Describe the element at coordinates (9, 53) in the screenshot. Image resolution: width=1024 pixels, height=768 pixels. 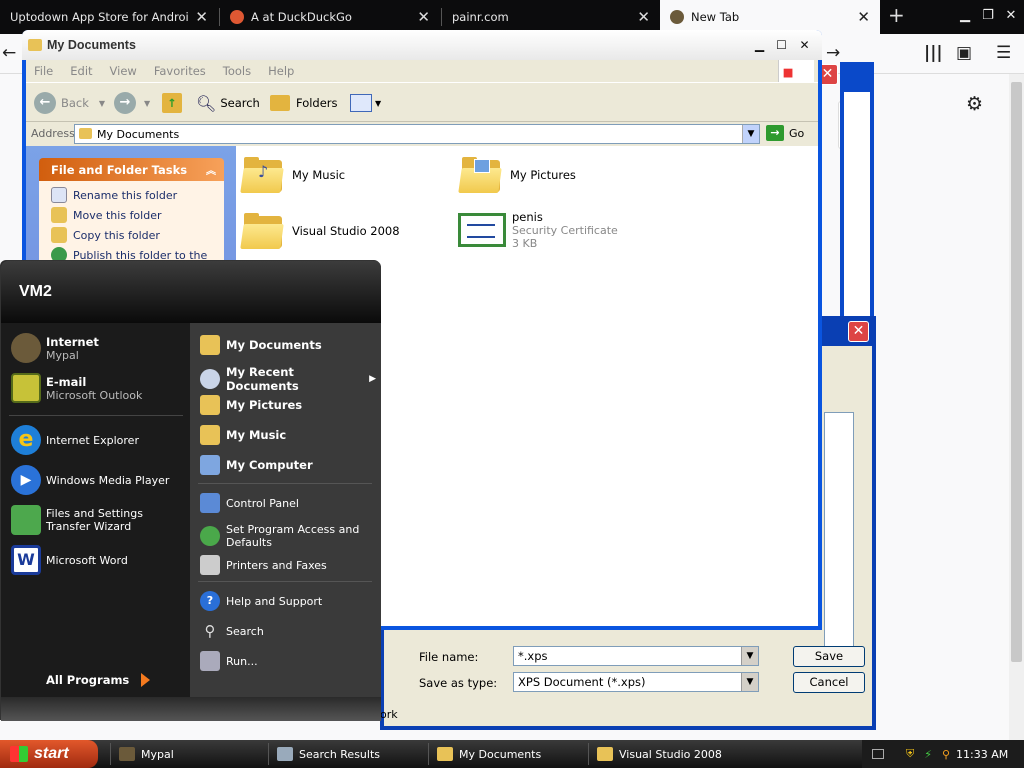
I see `back-icon: ←` at that location.